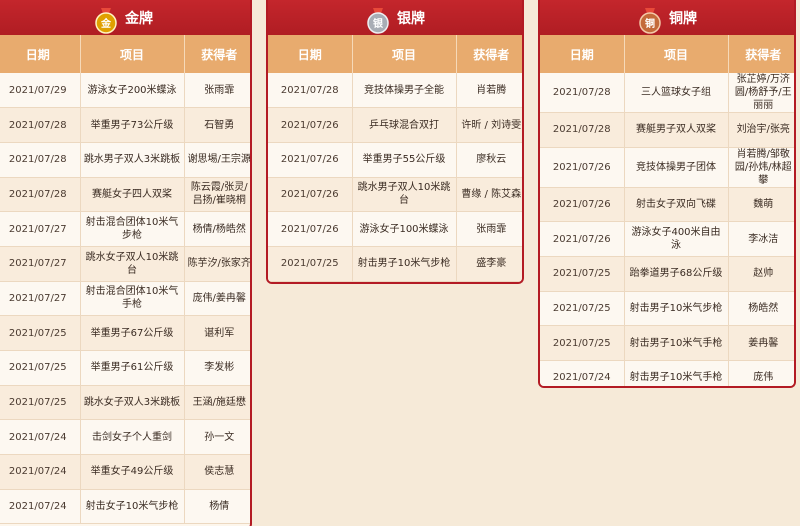 The width and height of the screenshot is (800, 526). Describe the element at coordinates (217, 368) in the screenshot. I see `cell-winner: 李发彬` at that location.